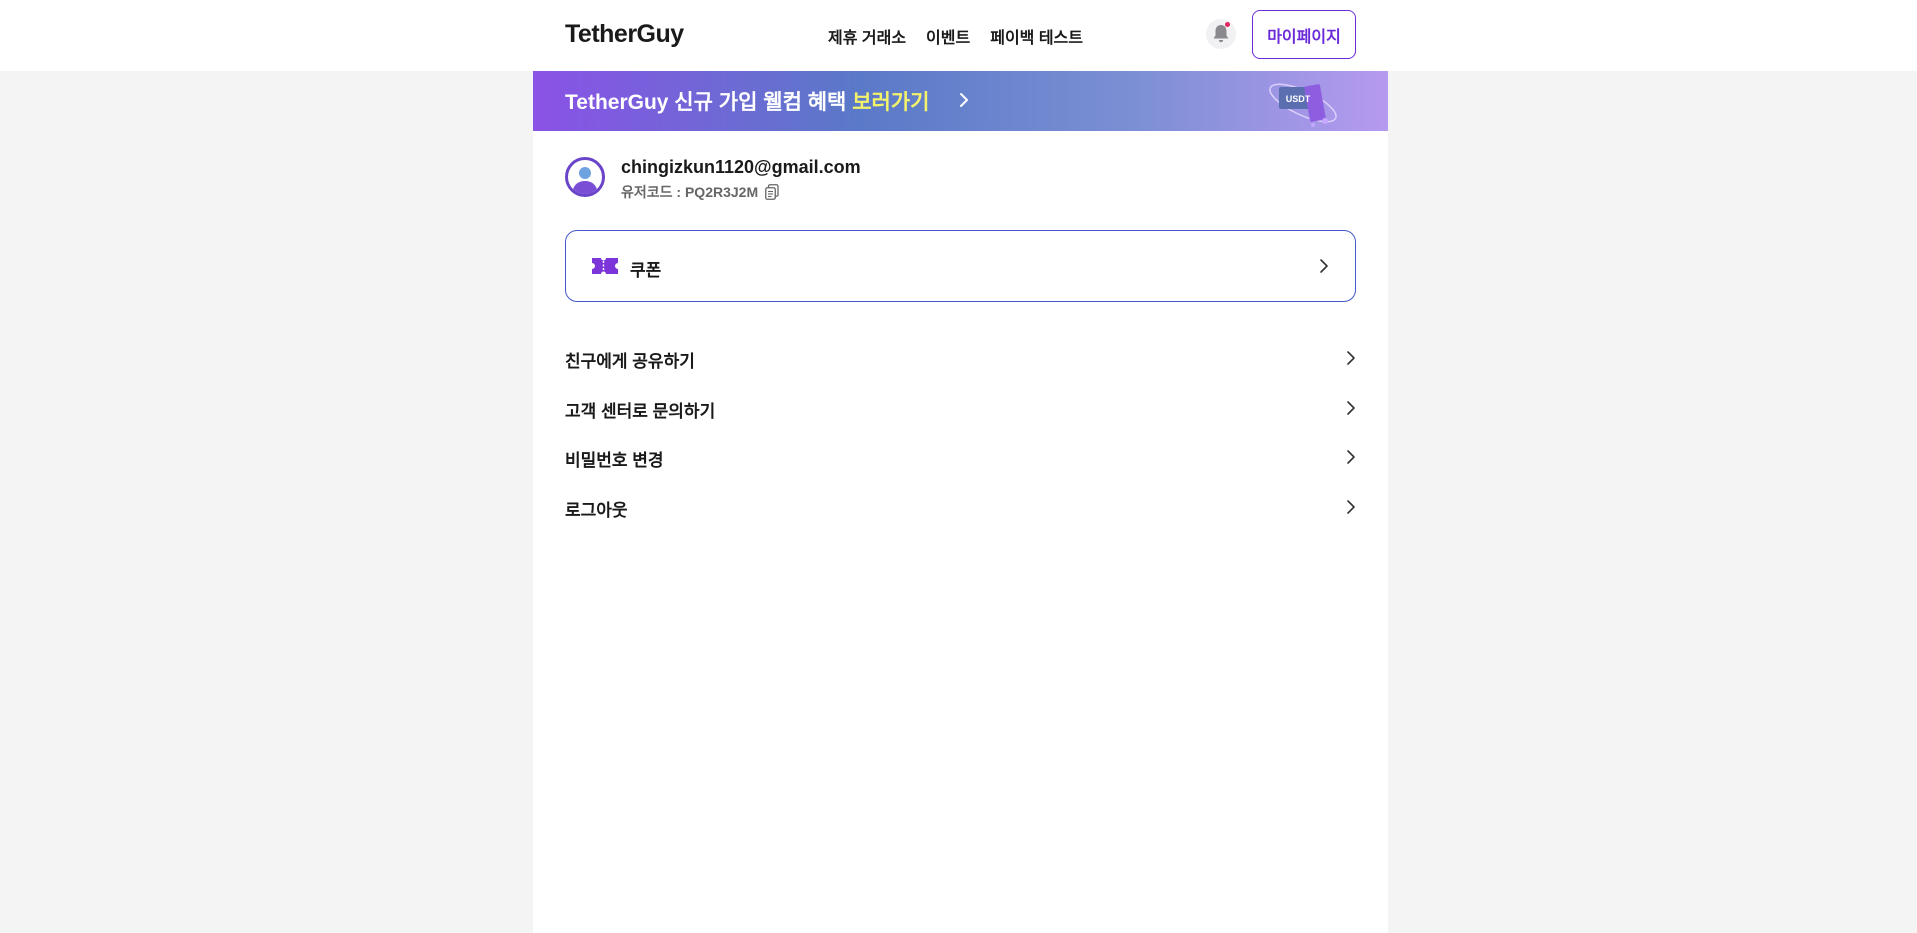 The width and height of the screenshot is (1917, 933). I want to click on usercode-value: PQ2R3J2M, so click(721, 192).